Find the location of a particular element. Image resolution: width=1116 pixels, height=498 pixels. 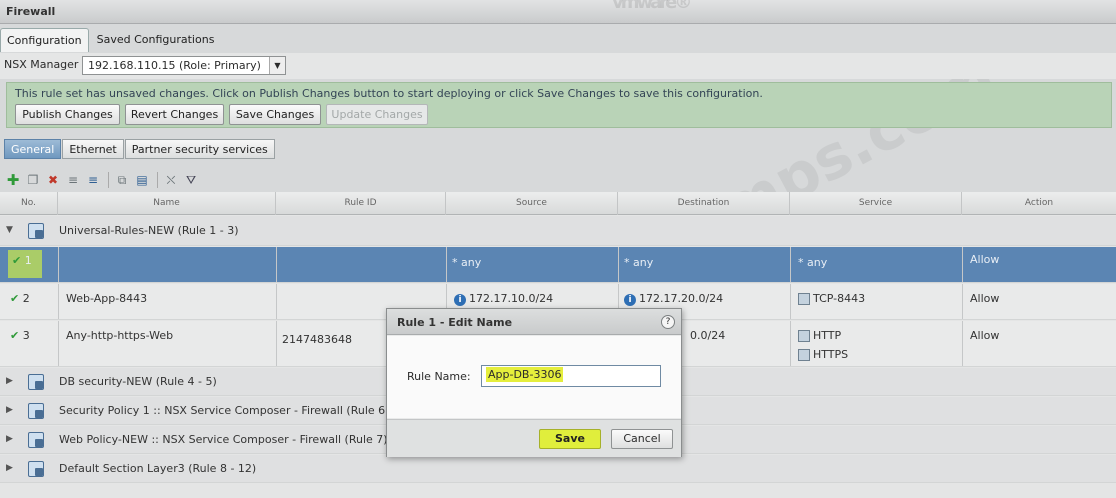

rule-service-text: TCP-8443 is located at coordinates (839, 298).